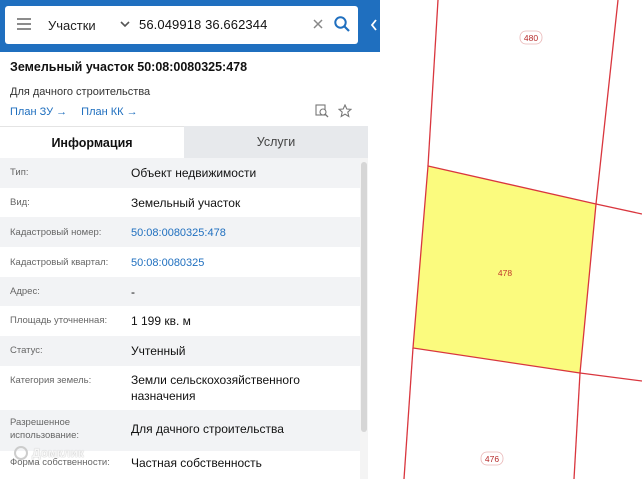 This screenshot has width=642, height=479. I want to click on watermark-text: Домклик, so click(58, 453).